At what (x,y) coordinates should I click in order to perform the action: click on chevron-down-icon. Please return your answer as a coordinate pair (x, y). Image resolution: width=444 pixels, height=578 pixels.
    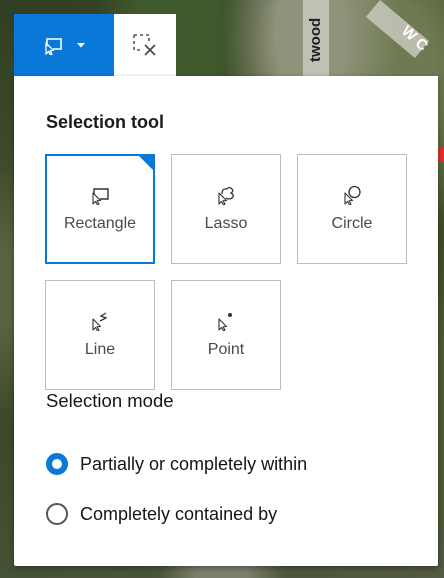
    Looking at the image, I should click on (81, 45).